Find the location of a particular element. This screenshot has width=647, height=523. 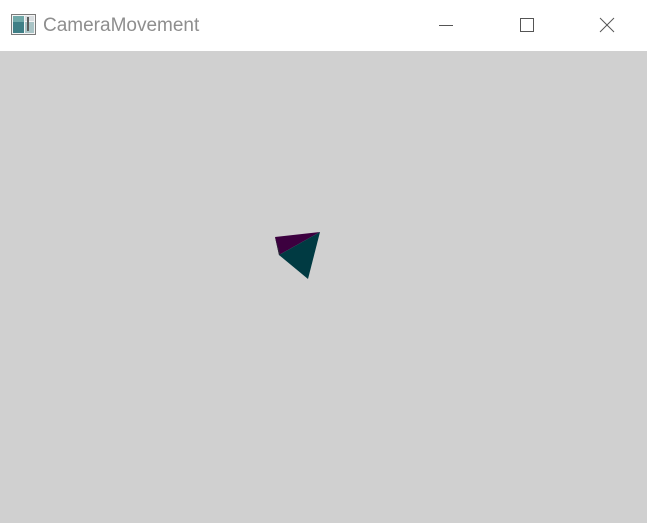

maximize-button is located at coordinates (526, 25).